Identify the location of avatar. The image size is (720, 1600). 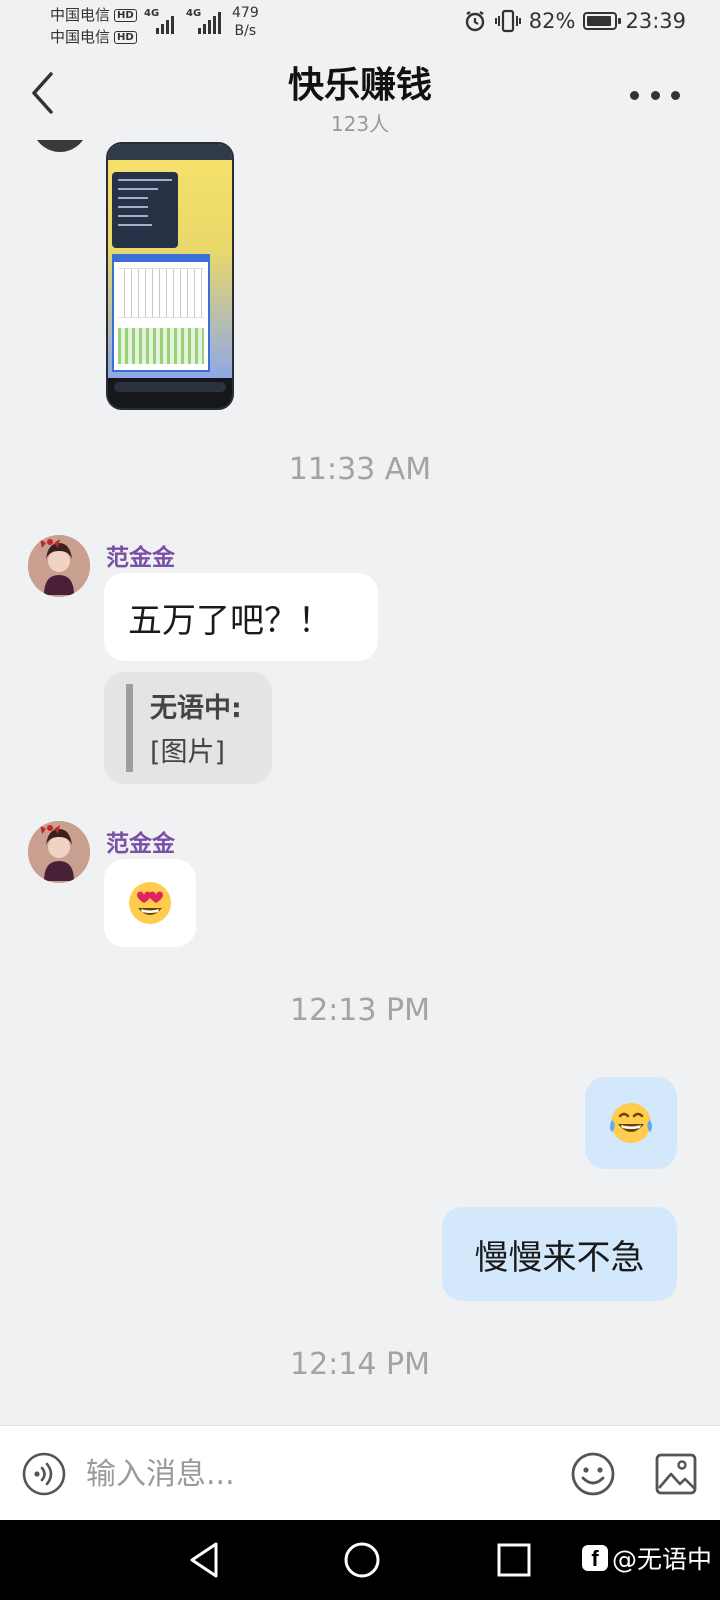
(60, 146).